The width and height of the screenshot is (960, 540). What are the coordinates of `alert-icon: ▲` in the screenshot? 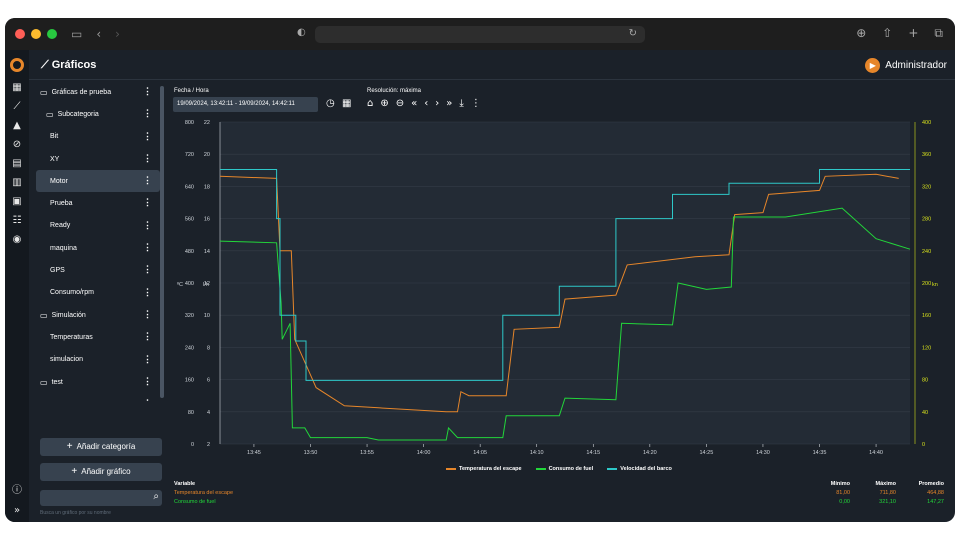 It's located at (17, 125).